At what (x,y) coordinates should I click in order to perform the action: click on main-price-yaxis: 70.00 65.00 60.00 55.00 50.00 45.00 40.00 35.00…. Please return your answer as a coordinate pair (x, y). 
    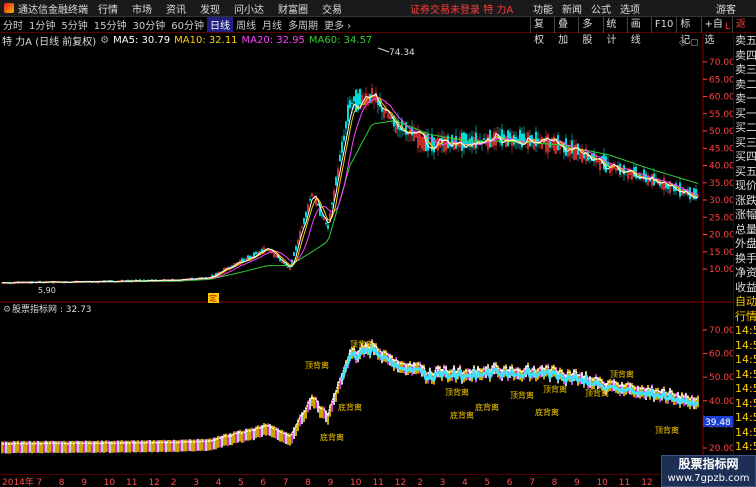
    Looking at the image, I should click on (721, 166).